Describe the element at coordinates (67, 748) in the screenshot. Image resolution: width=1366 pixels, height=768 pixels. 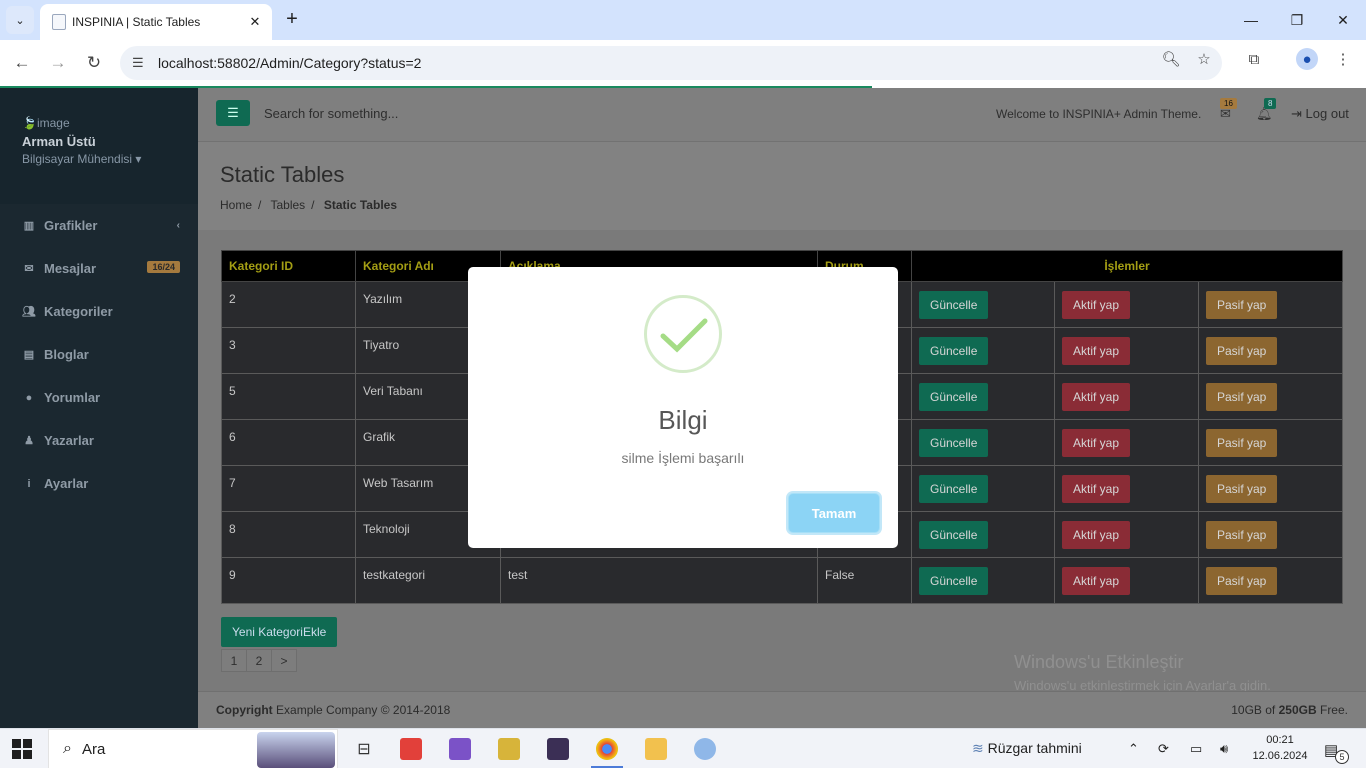
I see `search-icon: ⌕` at that location.